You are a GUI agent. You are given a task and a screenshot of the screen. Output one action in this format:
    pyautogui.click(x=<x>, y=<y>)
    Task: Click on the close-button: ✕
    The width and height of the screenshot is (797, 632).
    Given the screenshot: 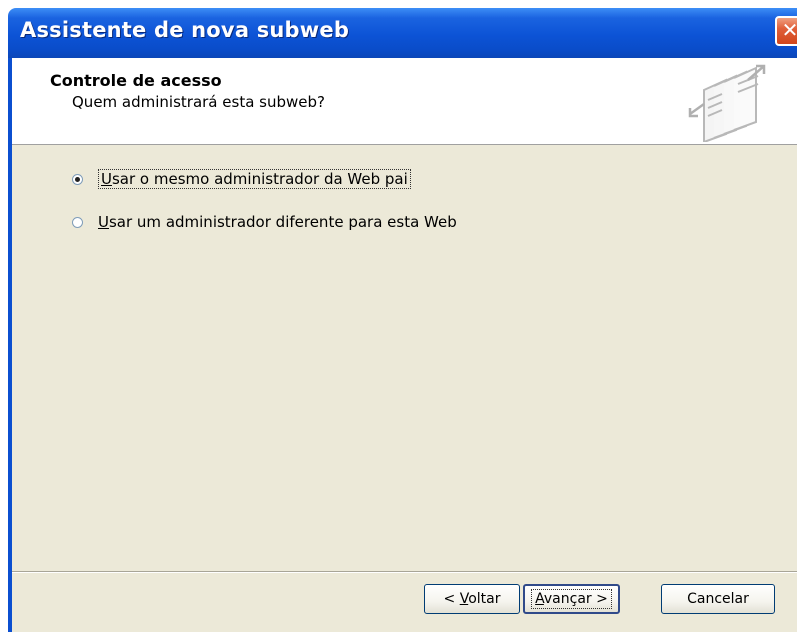 What is the action you would take?
    pyautogui.click(x=786, y=31)
    